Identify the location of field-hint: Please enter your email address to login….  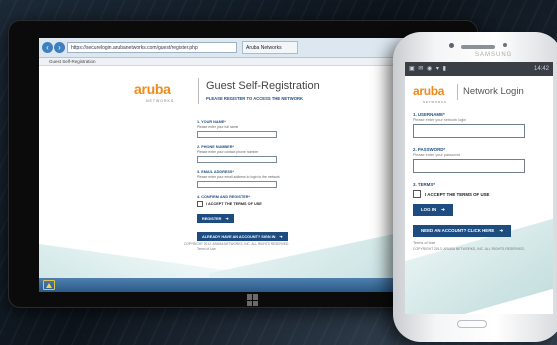
(238, 177).